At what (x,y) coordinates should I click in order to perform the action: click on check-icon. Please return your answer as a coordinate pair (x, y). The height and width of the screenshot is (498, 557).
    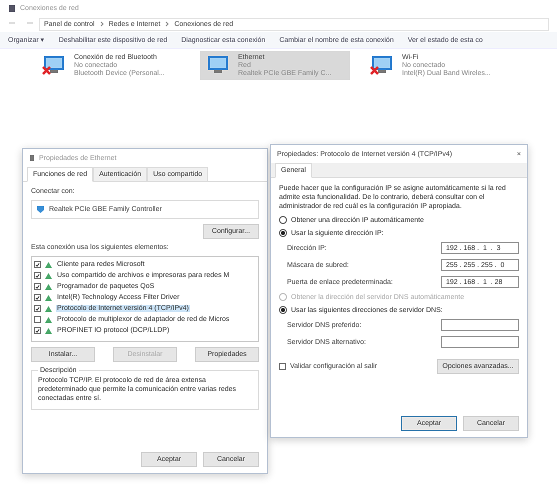
    Looking at the image, I should click on (37, 331).